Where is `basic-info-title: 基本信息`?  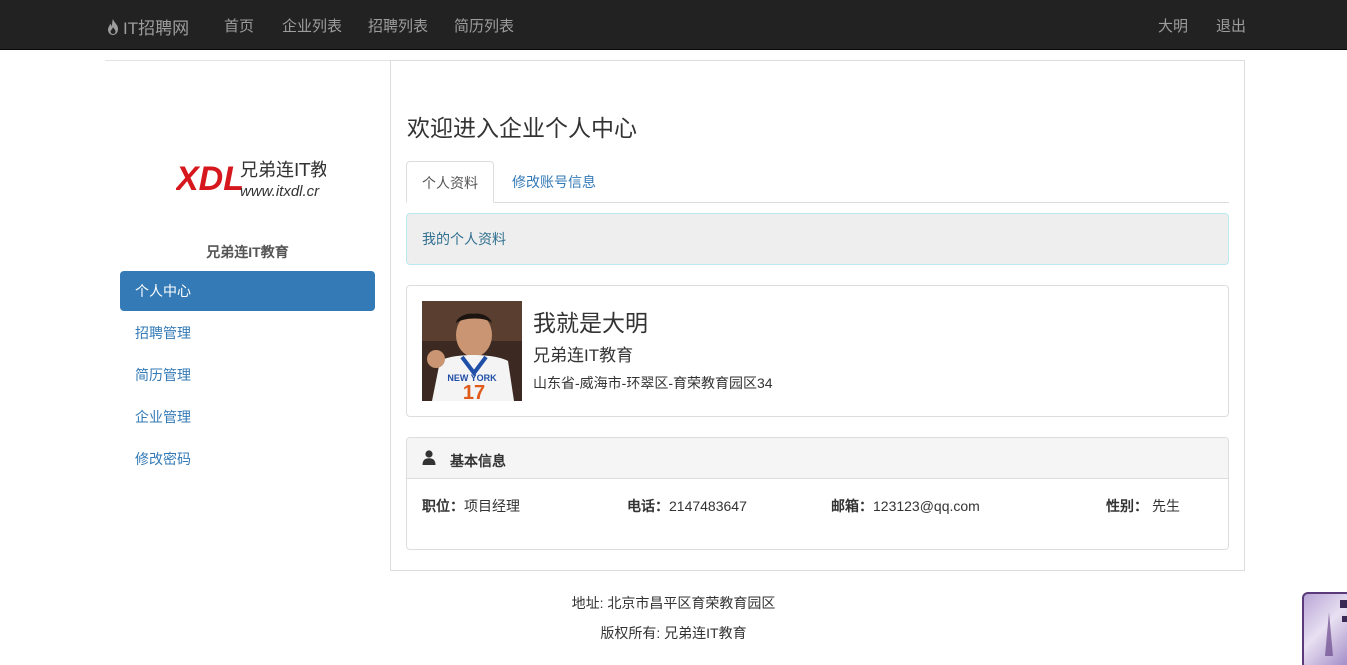 basic-info-title: 基本信息 is located at coordinates (478, 461).